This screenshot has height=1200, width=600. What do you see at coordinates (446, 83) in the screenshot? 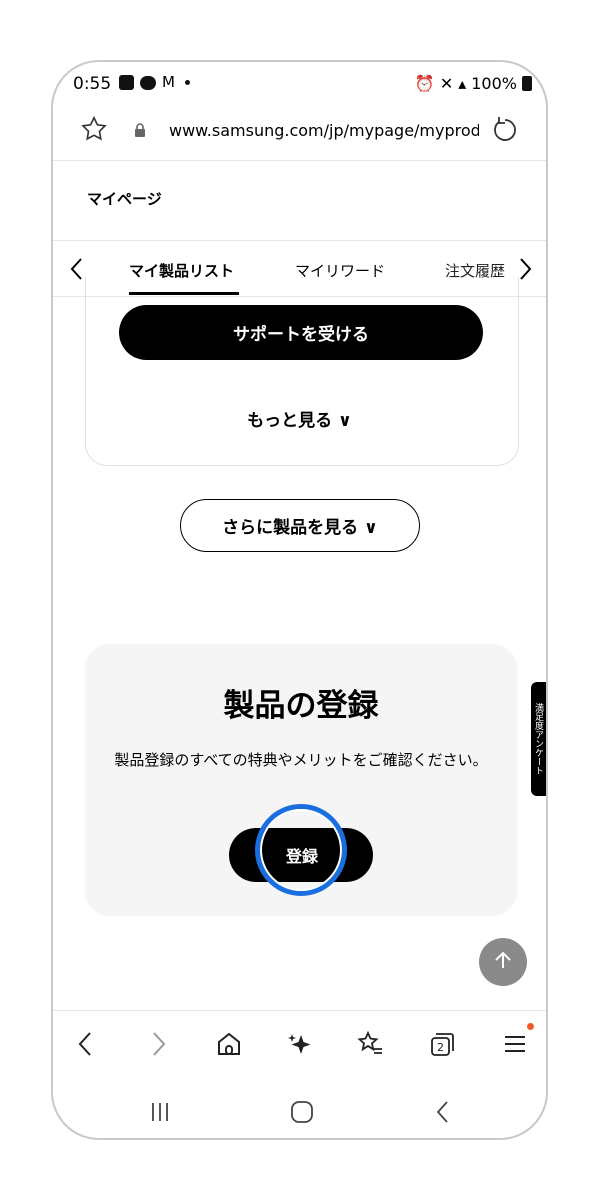
I see `mute-icon: ✕` at bounding box center [446, 83].